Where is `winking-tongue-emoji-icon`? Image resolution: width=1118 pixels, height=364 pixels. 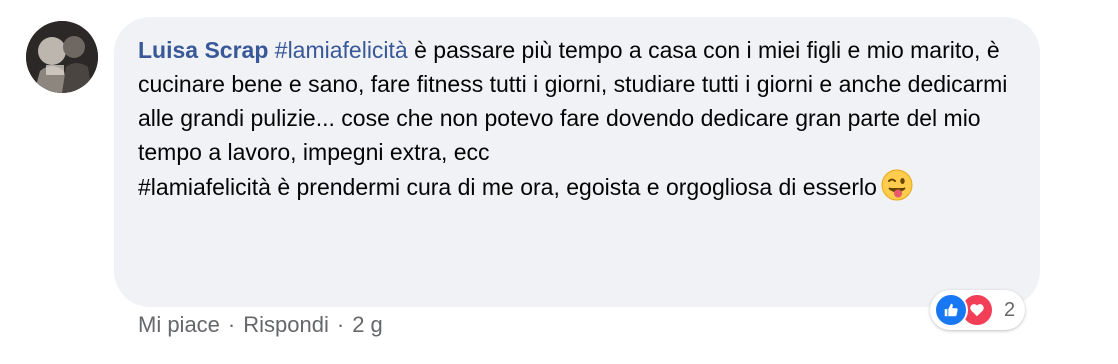
winking-tongue-emoji-icon is located at coordinates (897, 185).